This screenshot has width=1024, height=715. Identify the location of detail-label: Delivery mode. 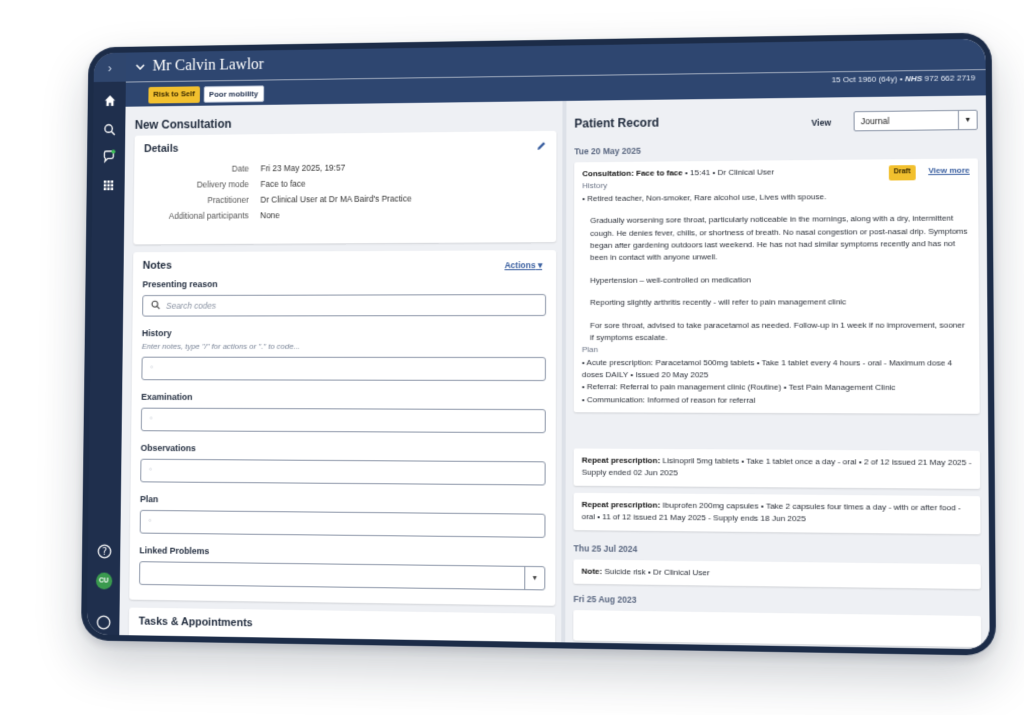
(196, 184).